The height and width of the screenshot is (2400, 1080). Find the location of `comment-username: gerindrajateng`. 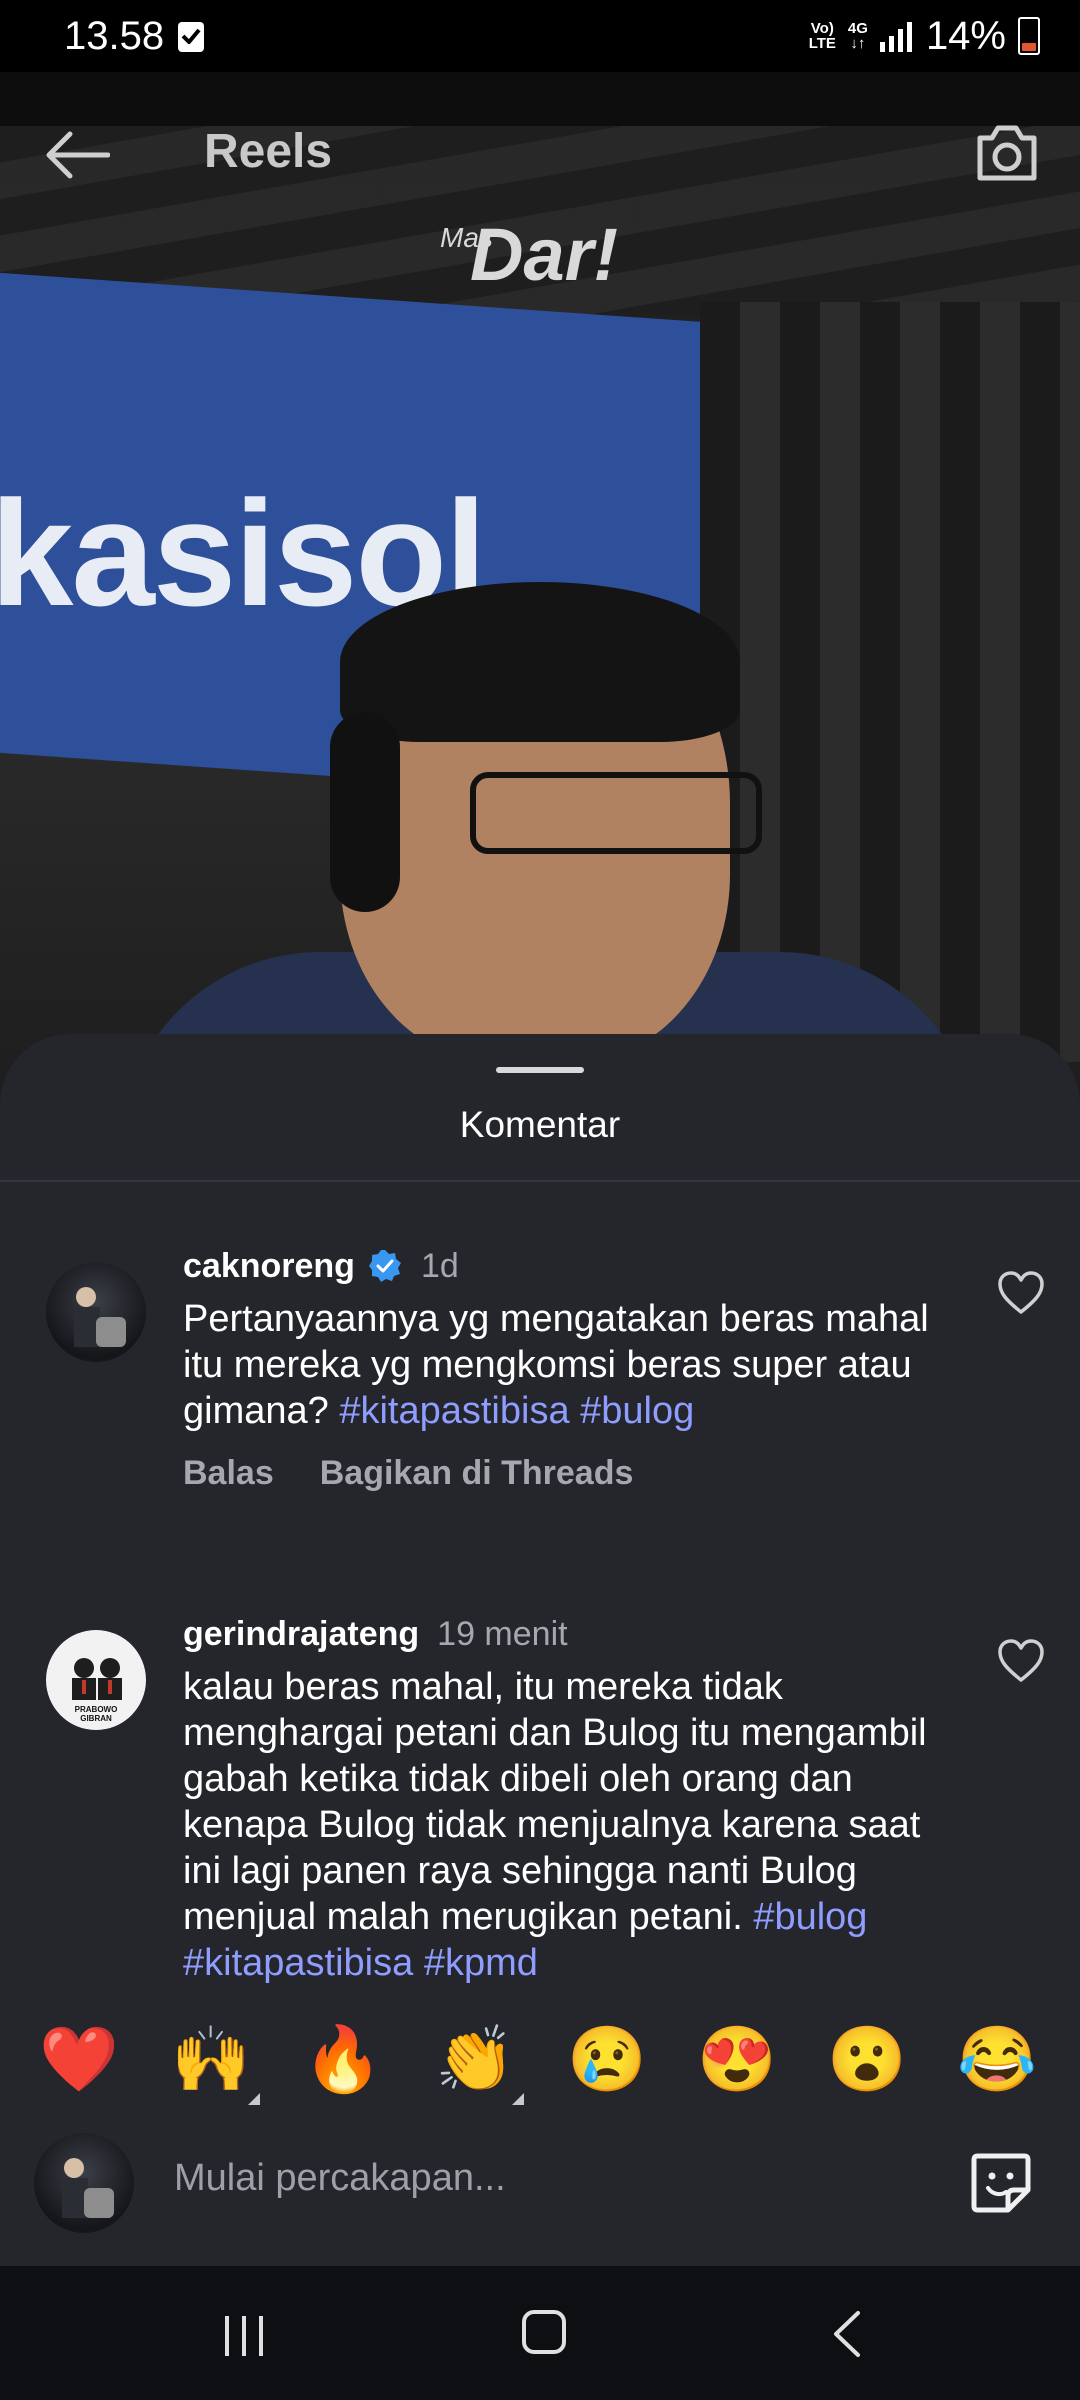

comment-username: gerindrajateng is located at coordinates (301, 1634).